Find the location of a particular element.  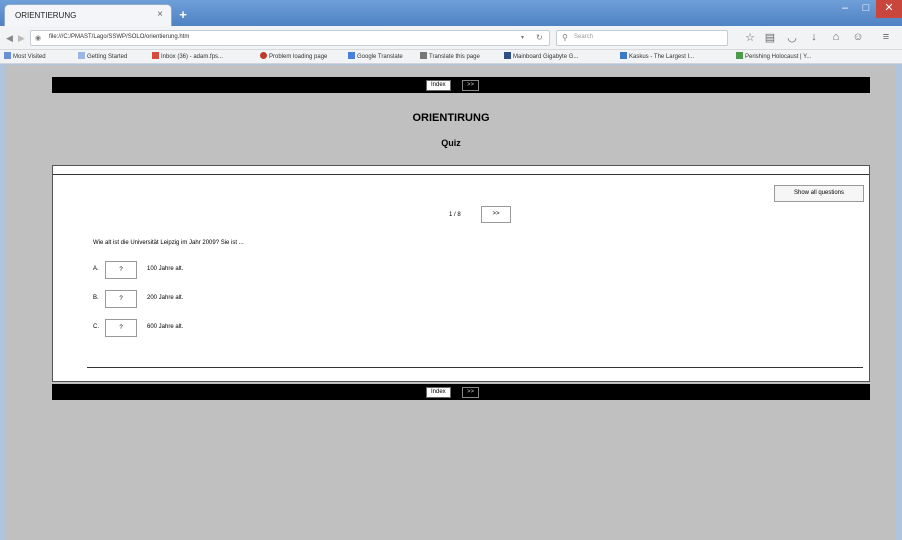

bookmark-getting-started: Getting Started is located at coordinates (102, 56).